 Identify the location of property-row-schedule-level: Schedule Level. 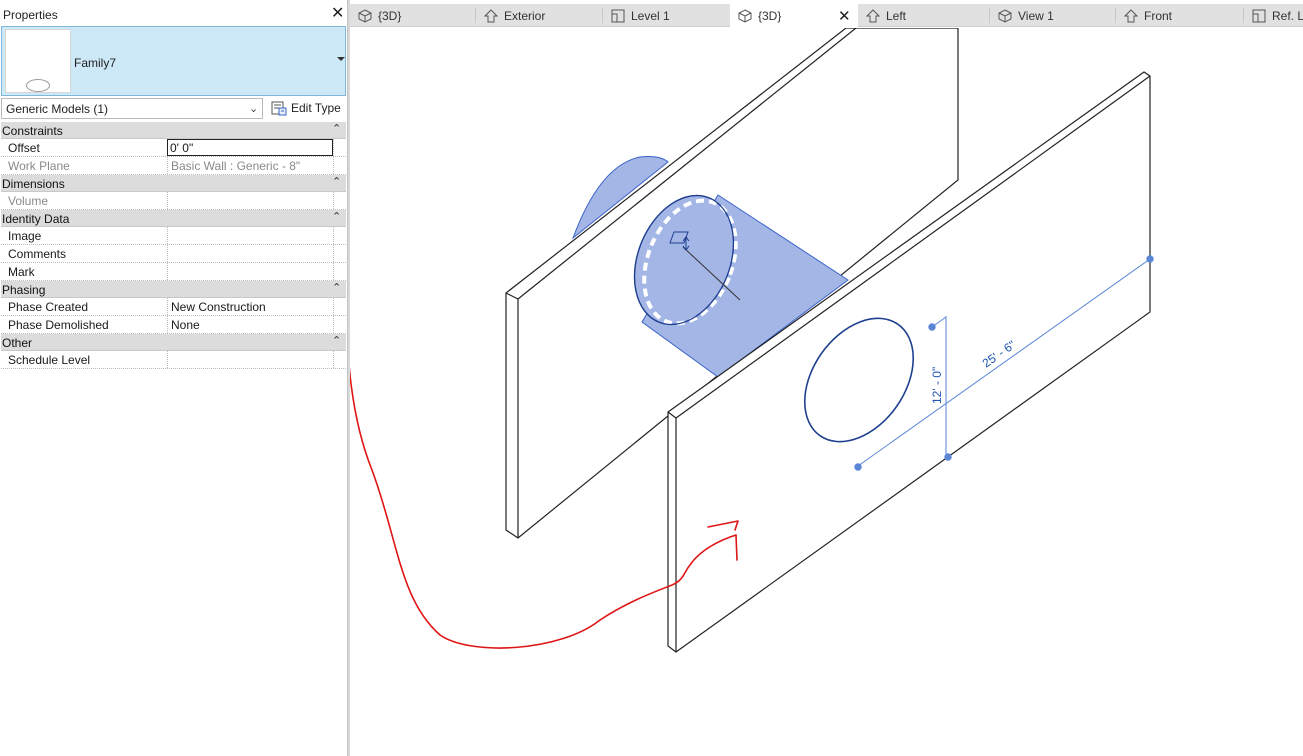
(173, 360).